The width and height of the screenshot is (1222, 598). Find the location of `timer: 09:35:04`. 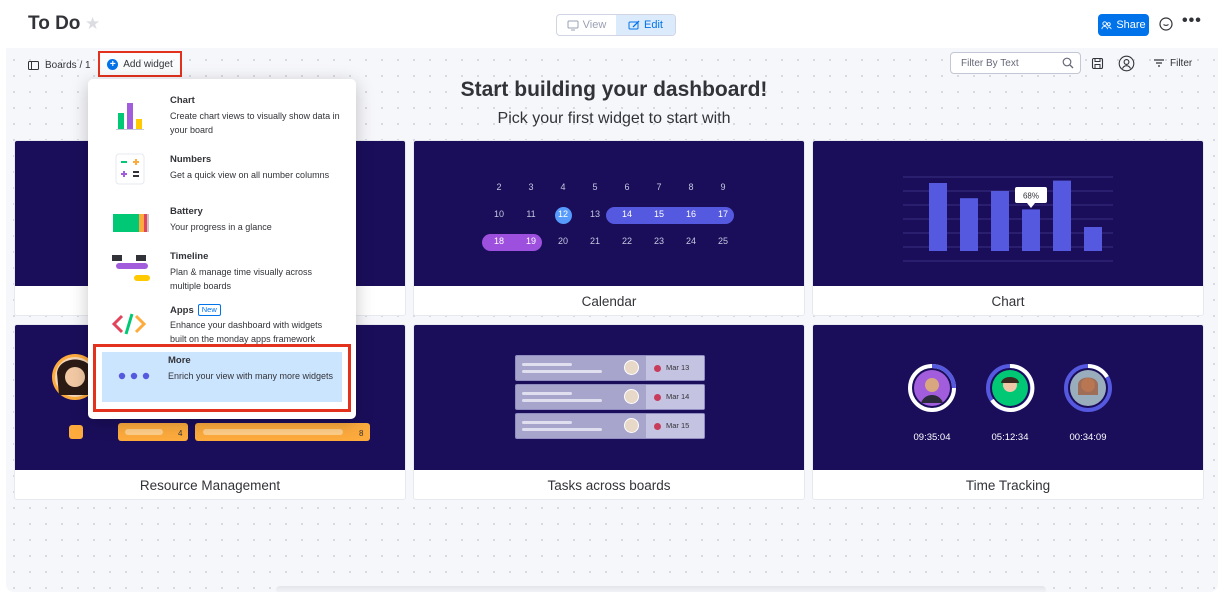

timer: 09:35:04 is located at coordinates (932, 403).